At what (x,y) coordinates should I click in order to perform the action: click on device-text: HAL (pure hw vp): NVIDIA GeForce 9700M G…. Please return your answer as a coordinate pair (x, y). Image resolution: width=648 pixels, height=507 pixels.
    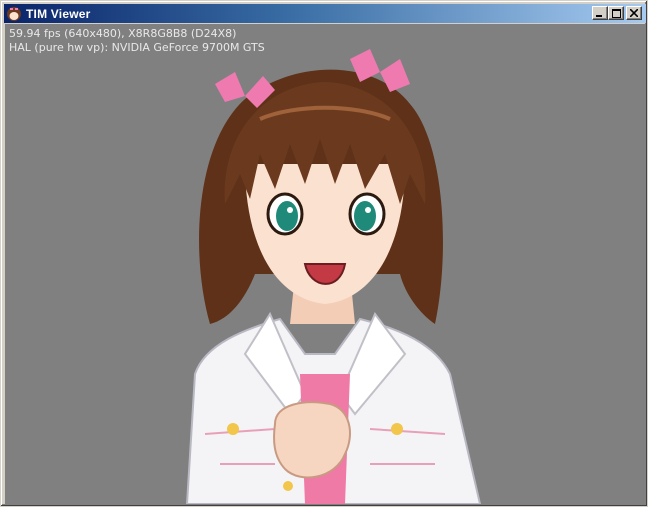
    Looking at the image, I should click on (137, 47).